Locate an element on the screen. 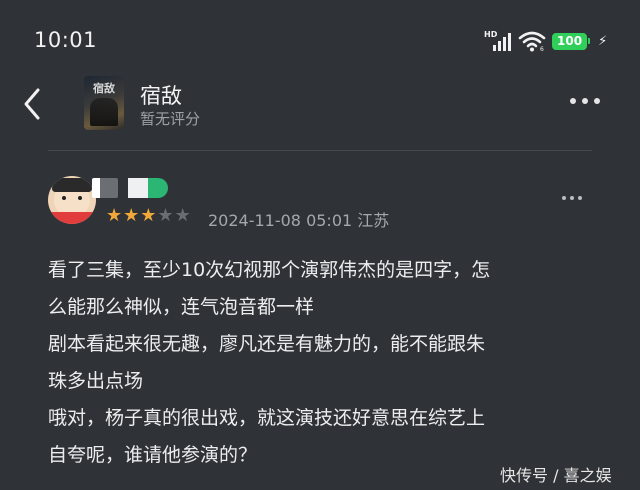 Image resolution: width=640 pixels, height=490 pixels. comment-line: 看了三集，至少10次幻视那个演郭伟杰的是四字，怎 is located at coordinates (269, 270).